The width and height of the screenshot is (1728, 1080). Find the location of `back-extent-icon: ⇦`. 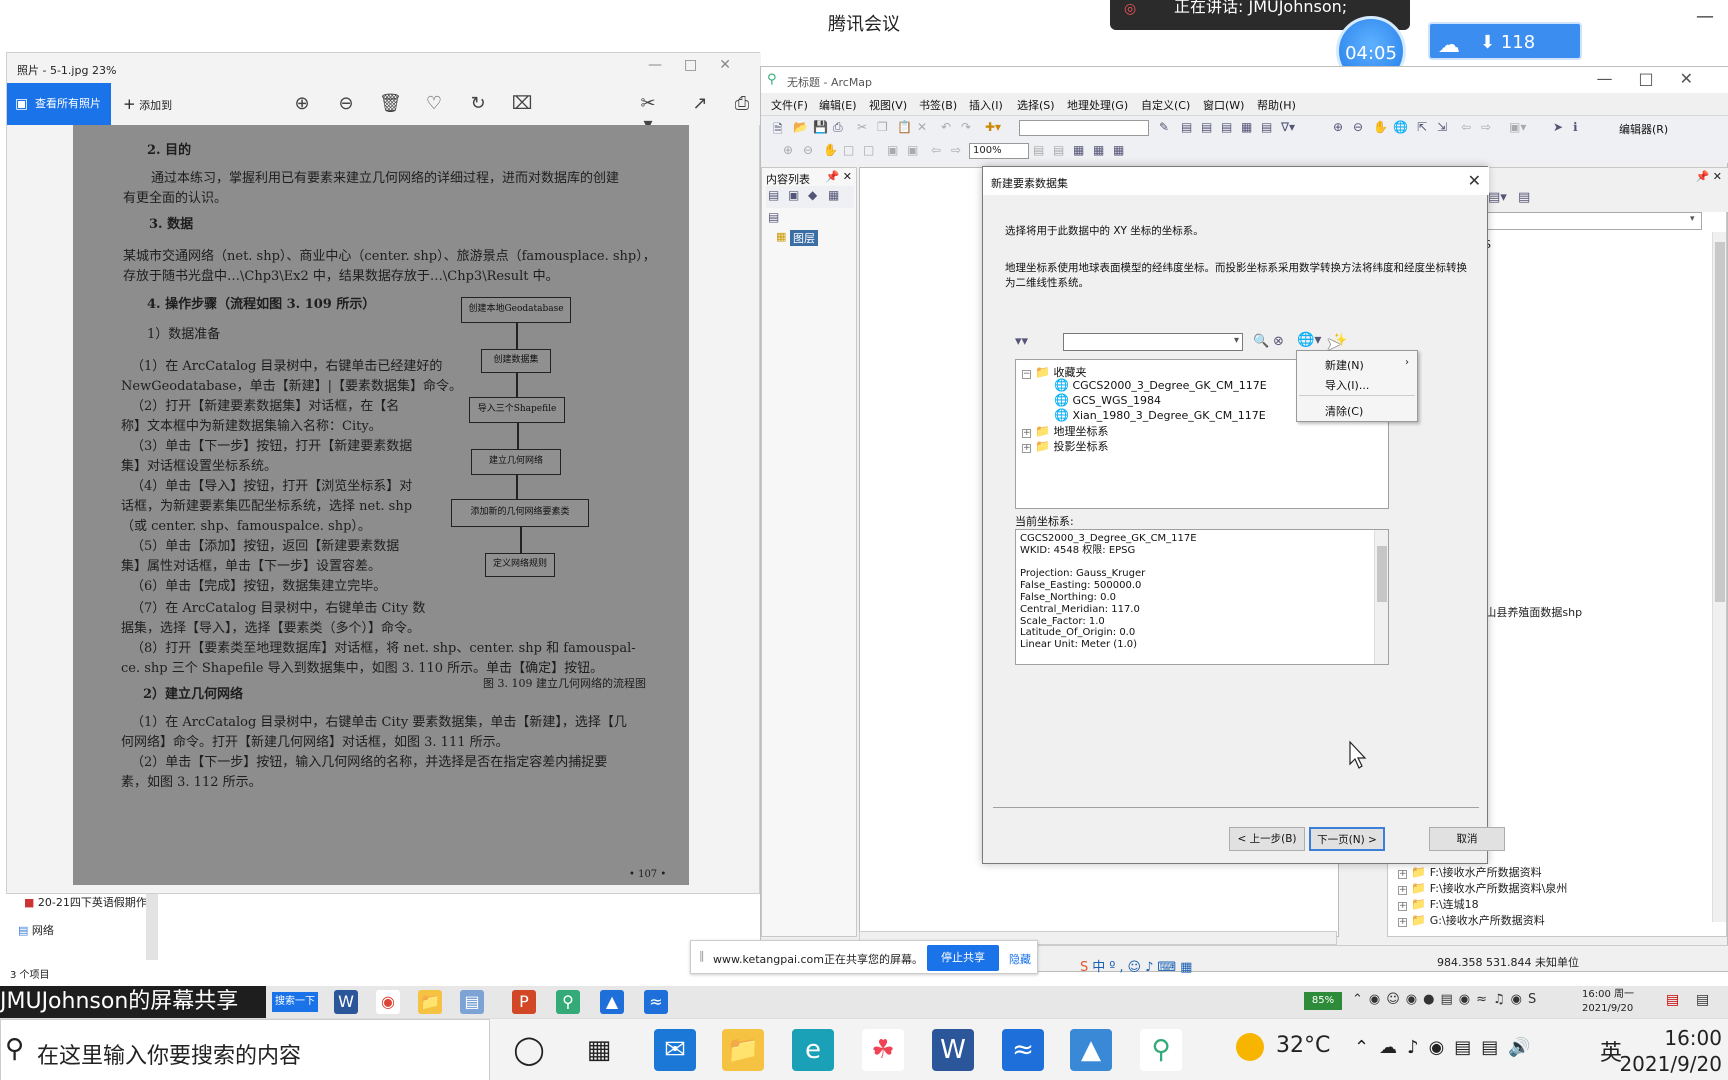

back-extent-icon: ⇦ is located at coordinates (1466, 127).